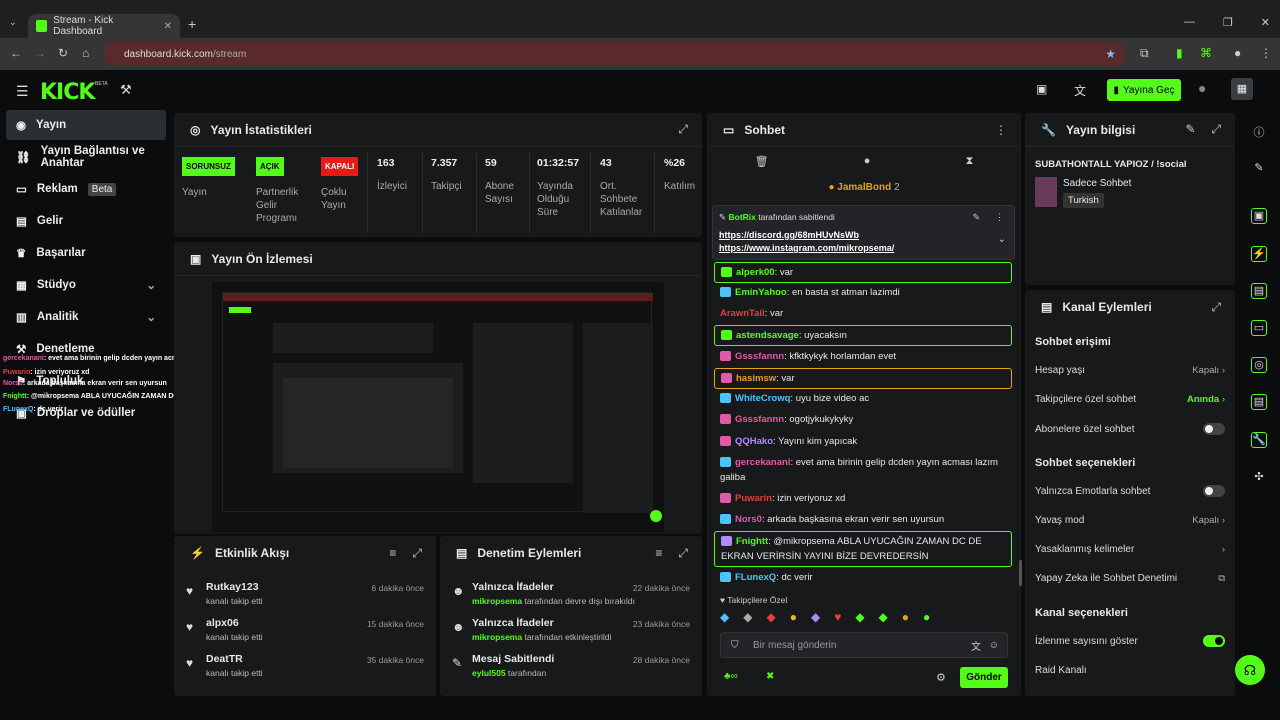 Image resolution: width=1280 pixels, height=720 pixels. Describe the element at coordinates (1189, 22) in the screenshot. I see `minimize-icon: —` at that location.